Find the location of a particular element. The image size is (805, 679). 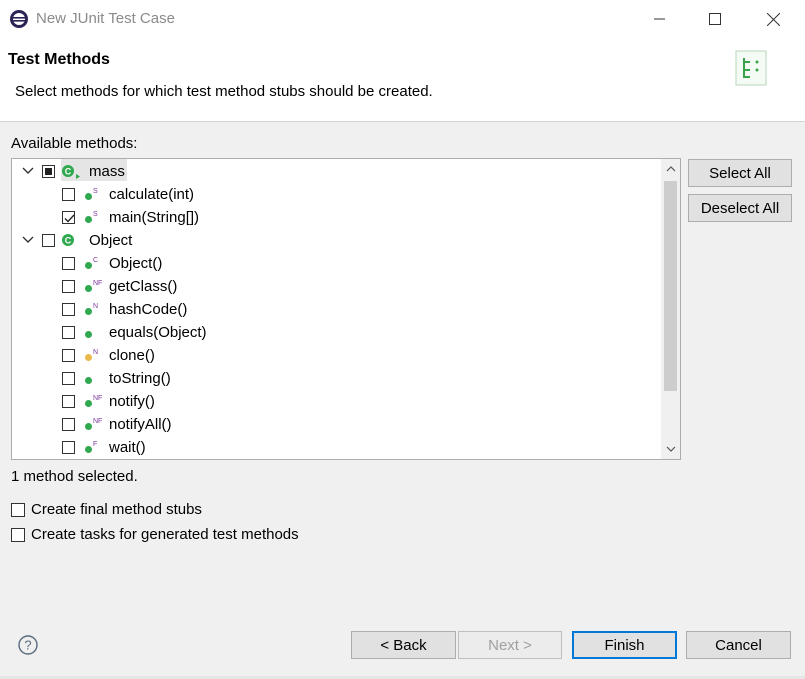

tree-item-label: hashCode() is located at coordinates (148, 309).